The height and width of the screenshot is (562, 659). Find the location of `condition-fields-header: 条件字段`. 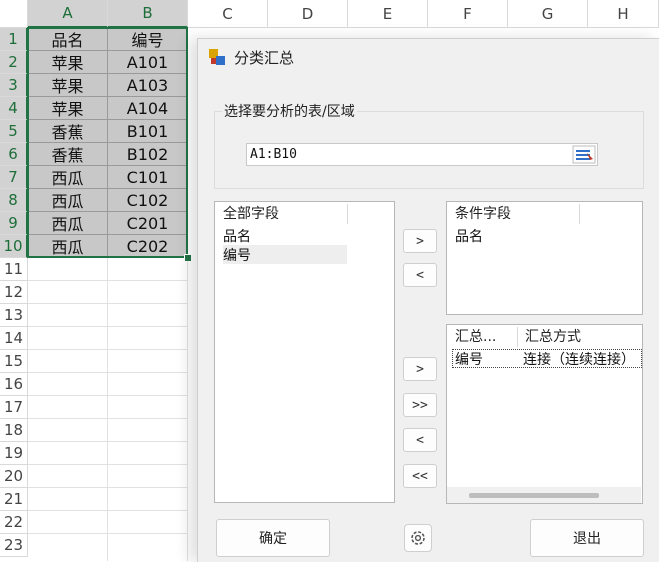

condition-fields-header: 条件字段 is located at coordinates (513, 213).